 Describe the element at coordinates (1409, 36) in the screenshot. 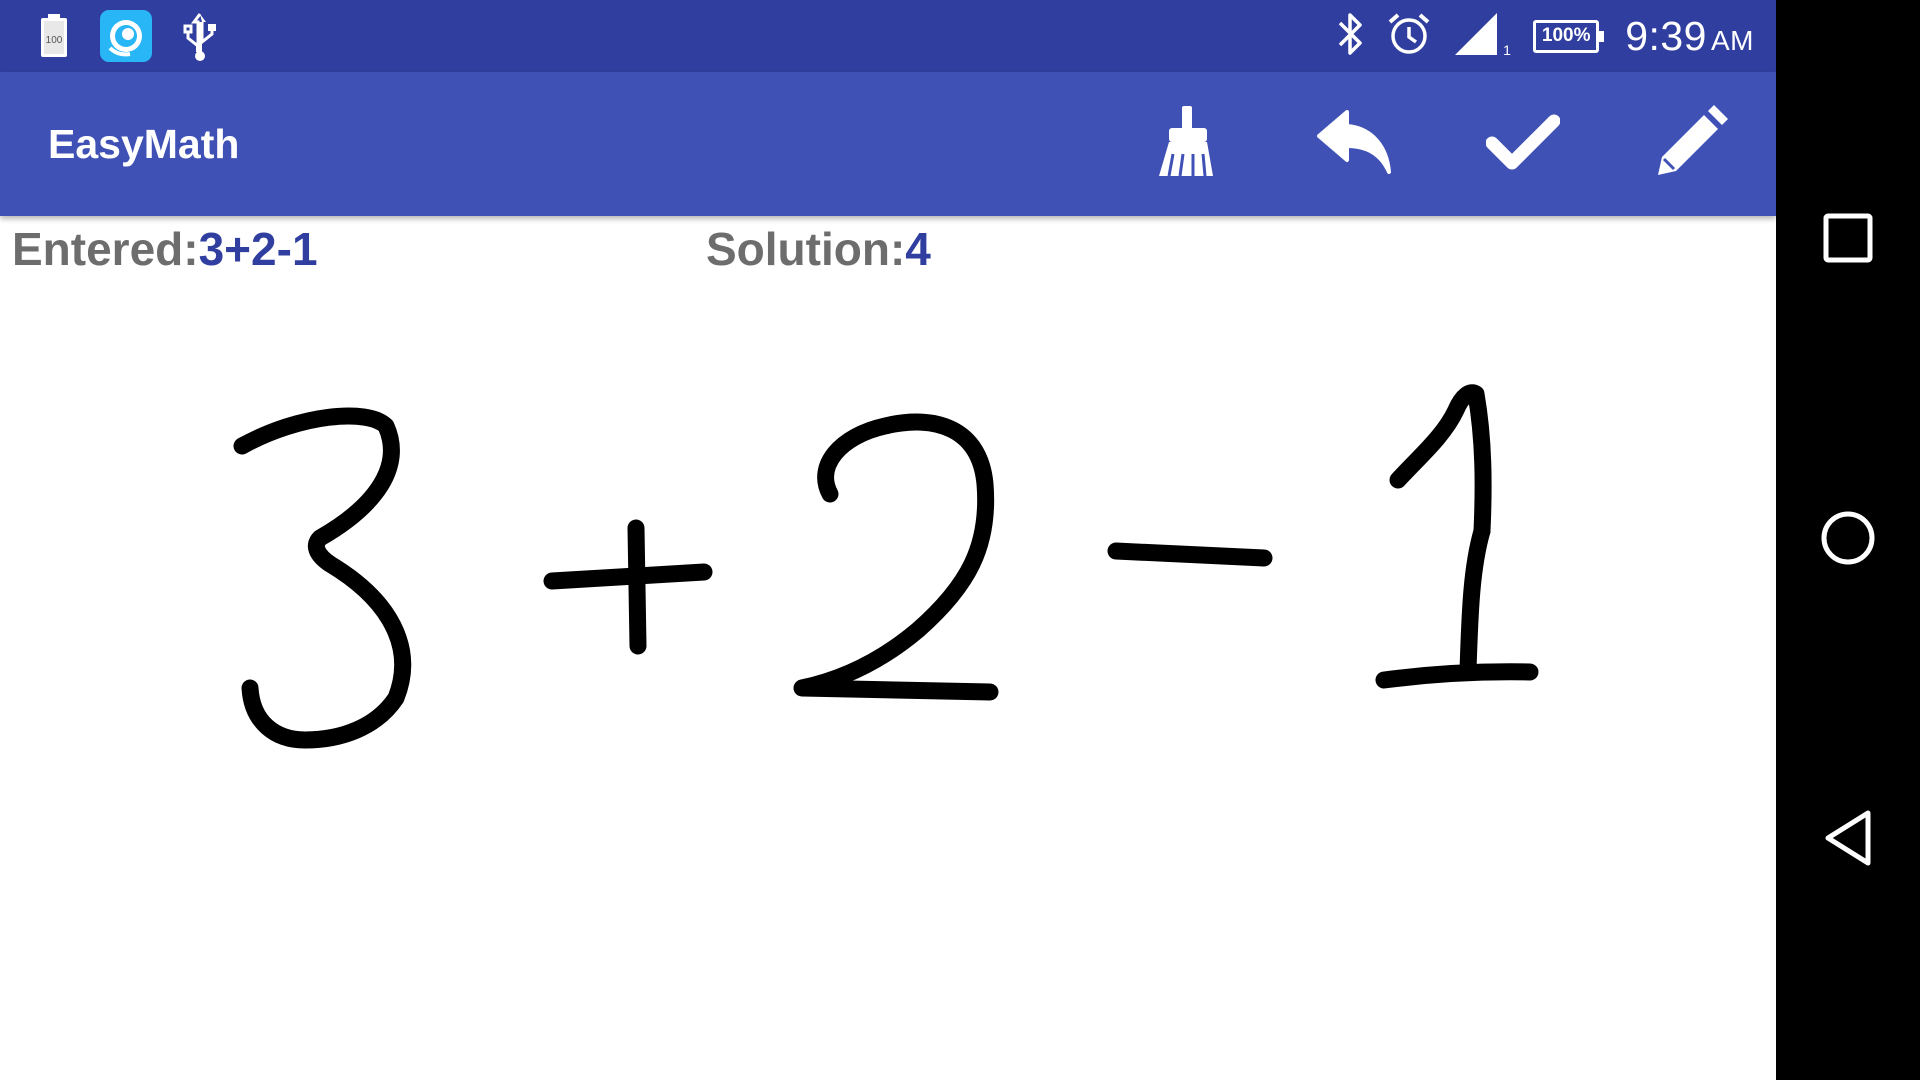

I see `alarm-icon` at that location.